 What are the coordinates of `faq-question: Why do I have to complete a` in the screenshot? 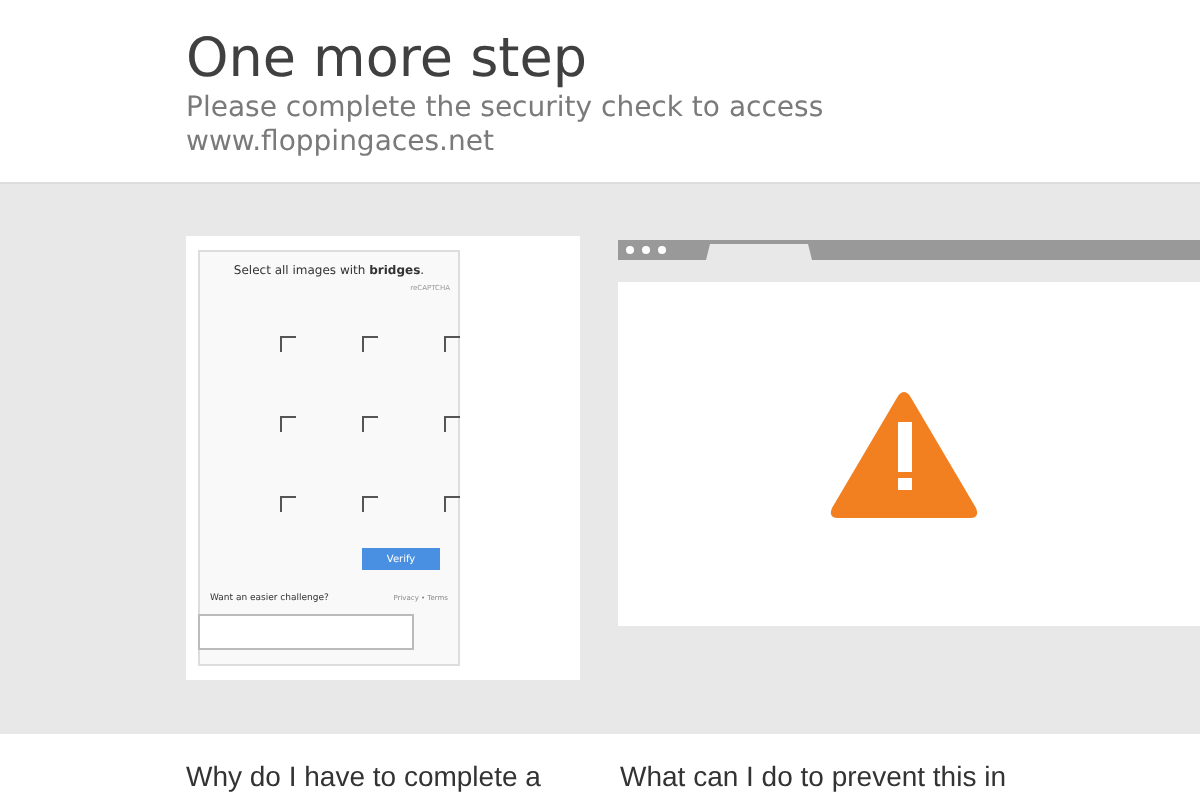 It's located at (364, 776).